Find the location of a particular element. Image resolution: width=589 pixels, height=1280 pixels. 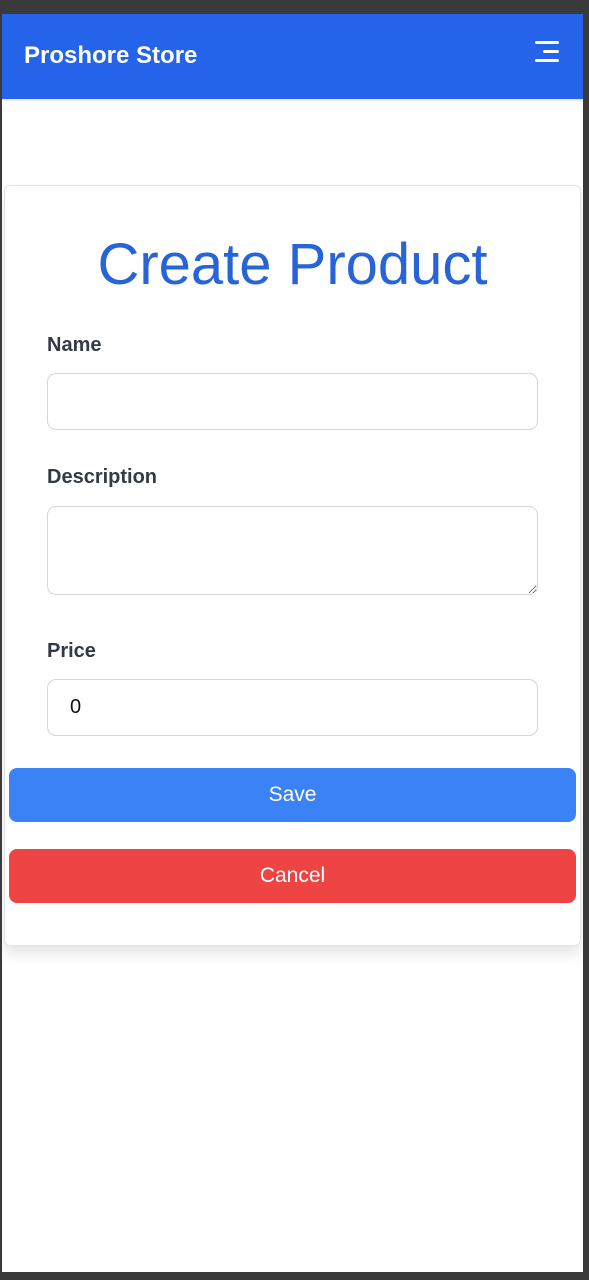

cancel-button: Cancel is located at coordinates (292, 876).